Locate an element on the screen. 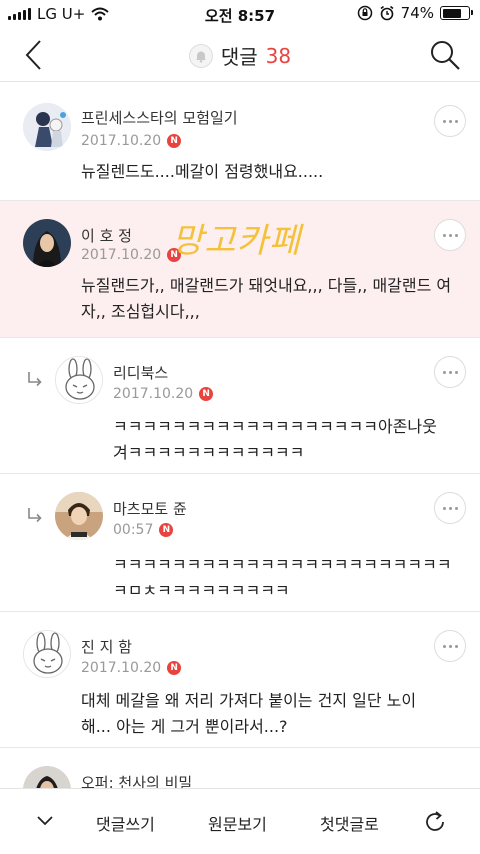 The image size is (480, 854). comment-text: ㅋㅋㅋㅋㅋㅋㅋㅋㅋㅋㅋㅋㅋㅋㅋㅋㅋㅋ아존나웃겨ㅋㅋㅋㅋㅋㅋㅋㅋㅋㅋㅋㅋ is located at coordinates (275, 439).